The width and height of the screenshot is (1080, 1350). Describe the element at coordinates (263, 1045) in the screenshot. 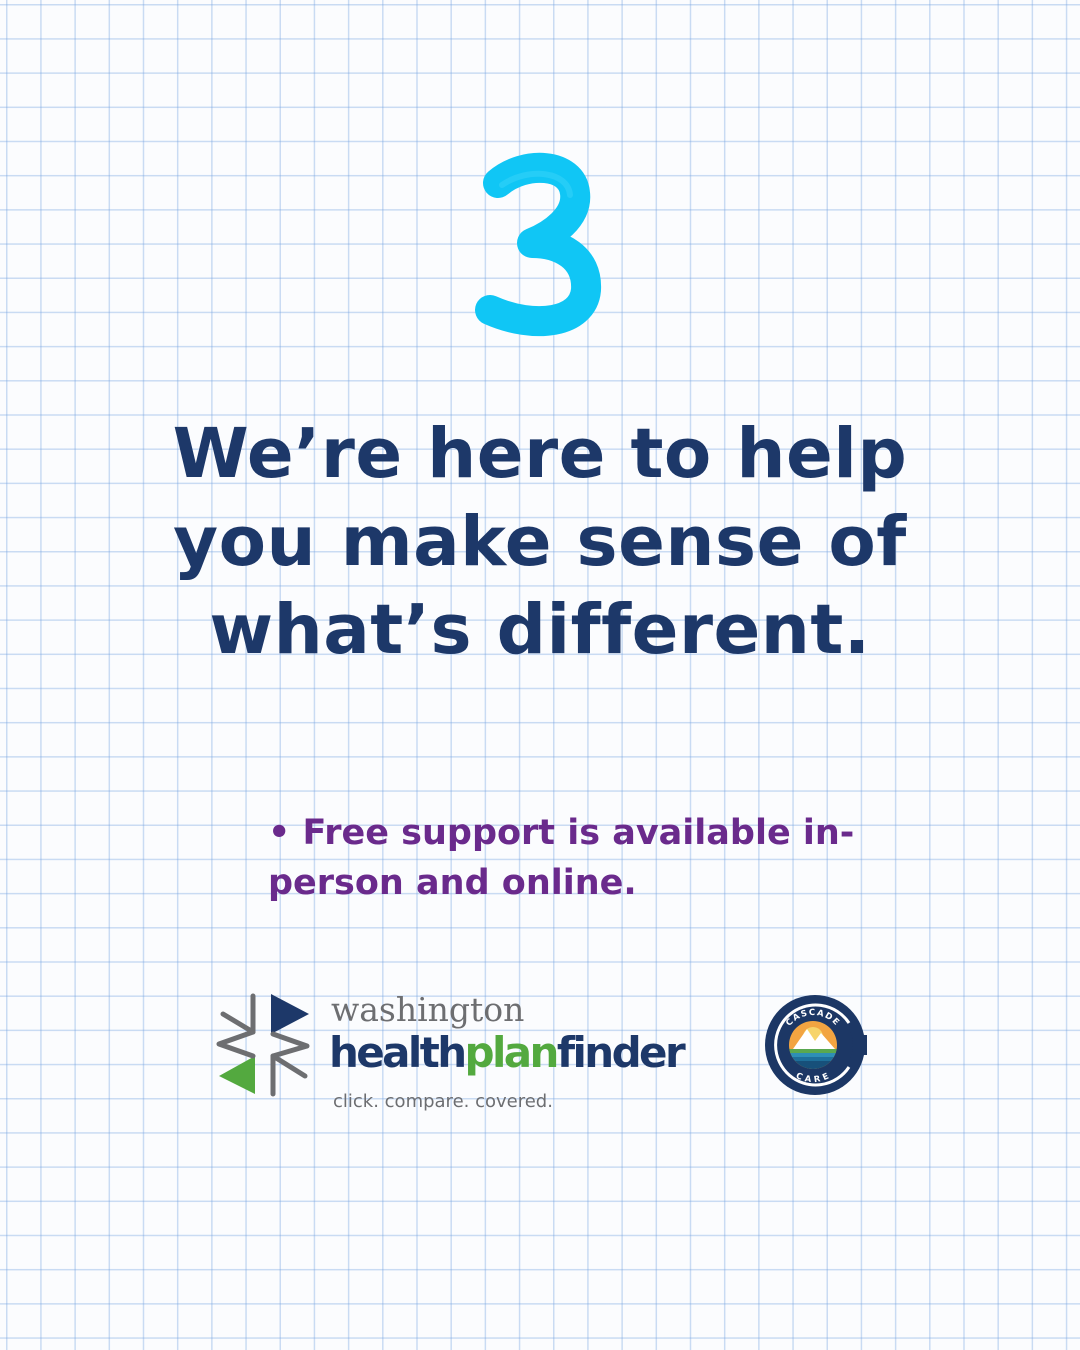

I see `healthplanfinder-snowflake-icon` at that location.